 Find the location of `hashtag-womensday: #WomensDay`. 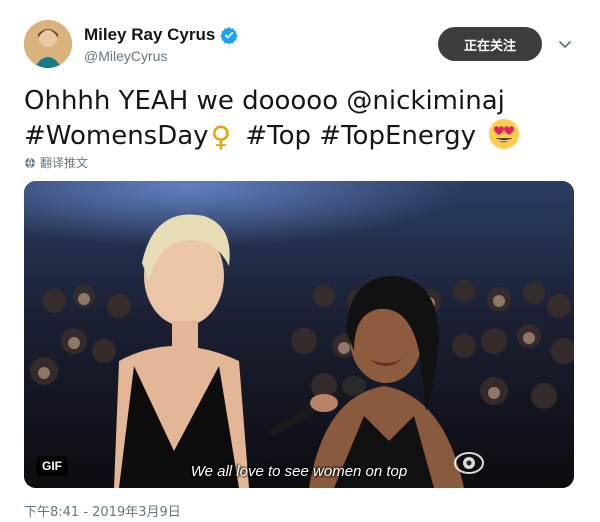

hashtag-womensday: #WomensDay is located at coordinates (116, 136).